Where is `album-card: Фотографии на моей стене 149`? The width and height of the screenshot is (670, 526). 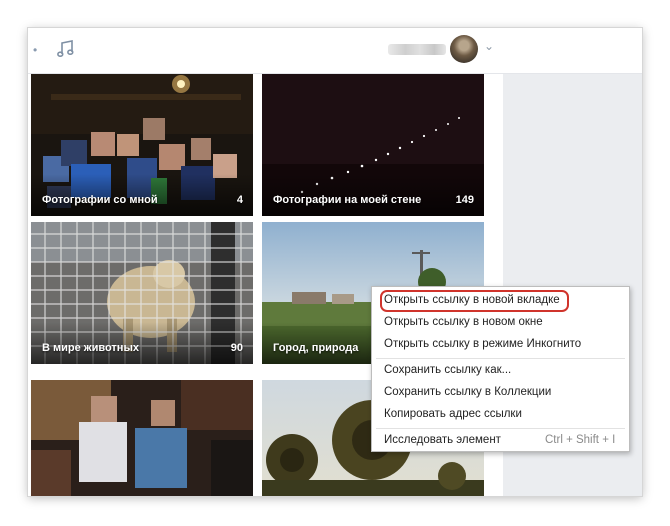 album-card: Фотографии на моей стене 149 is located at coordinates (373, 145).